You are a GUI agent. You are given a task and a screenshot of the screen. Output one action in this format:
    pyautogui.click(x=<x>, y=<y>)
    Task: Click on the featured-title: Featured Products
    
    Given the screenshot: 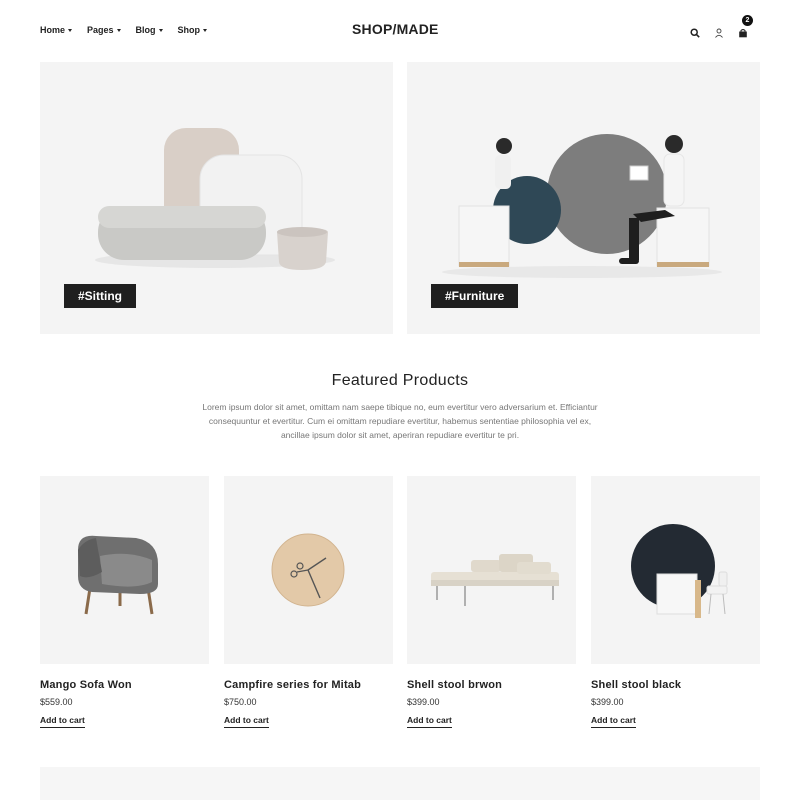 What is the action you would take?
    pyautogui.click(x=400, y=380)
    